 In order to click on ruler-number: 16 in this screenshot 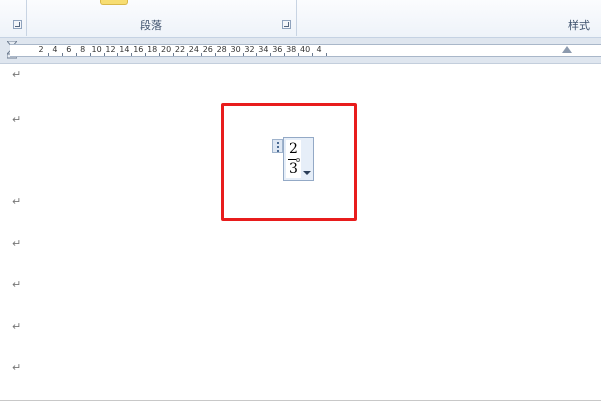, I will do `click(138, 49)`.